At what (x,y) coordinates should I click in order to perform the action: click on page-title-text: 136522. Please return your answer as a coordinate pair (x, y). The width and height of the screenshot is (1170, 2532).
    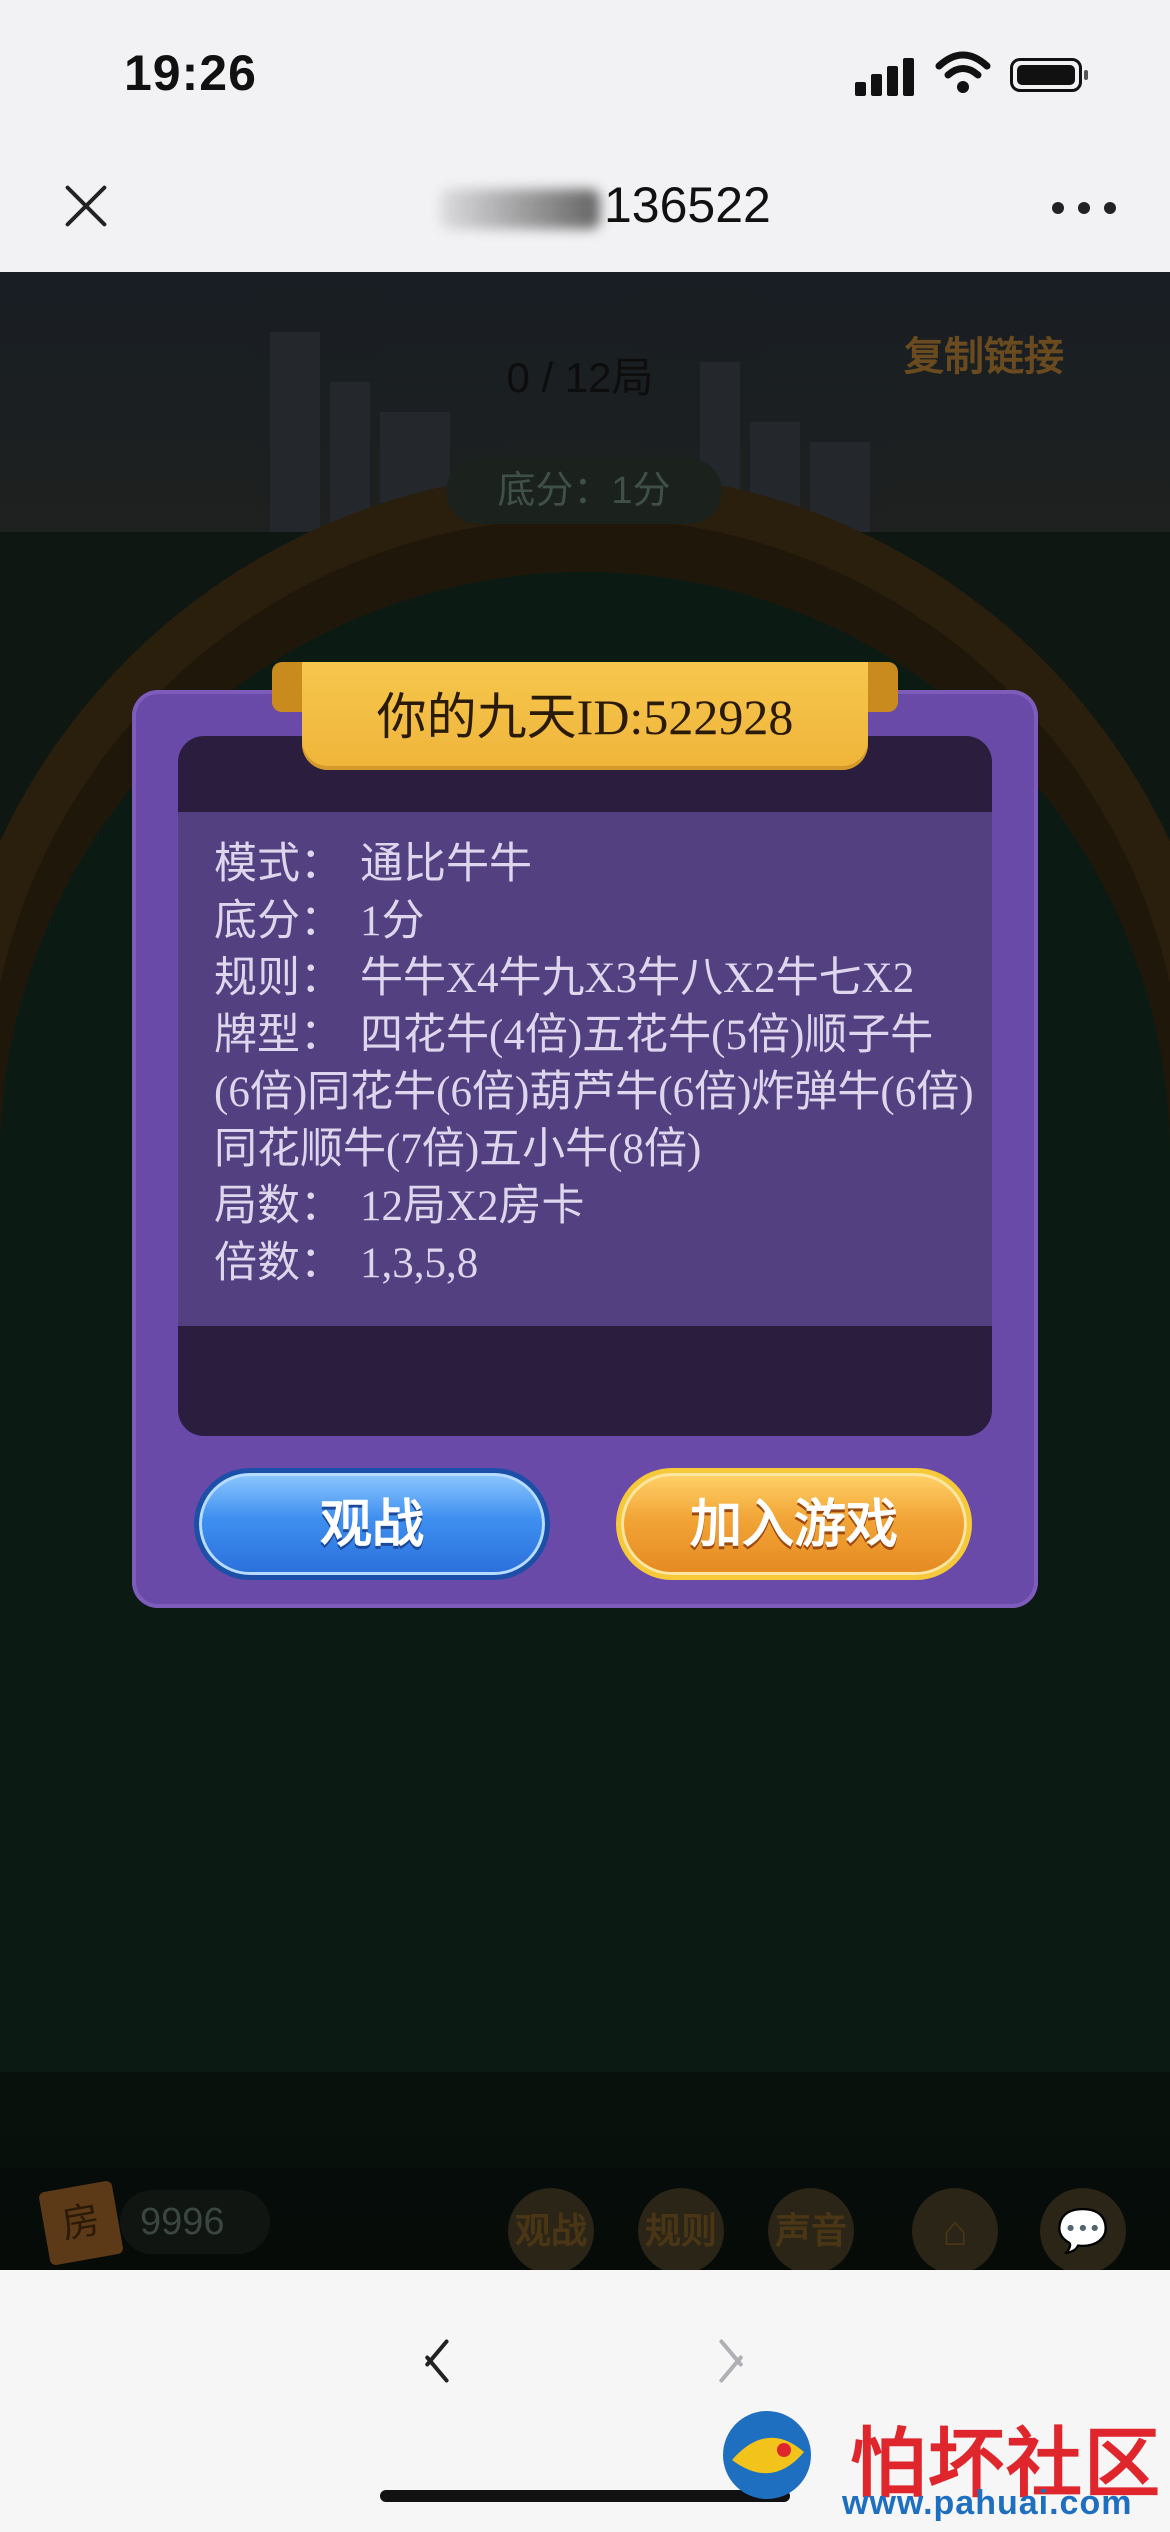
    Looking at the image, I should click on (687, 205).